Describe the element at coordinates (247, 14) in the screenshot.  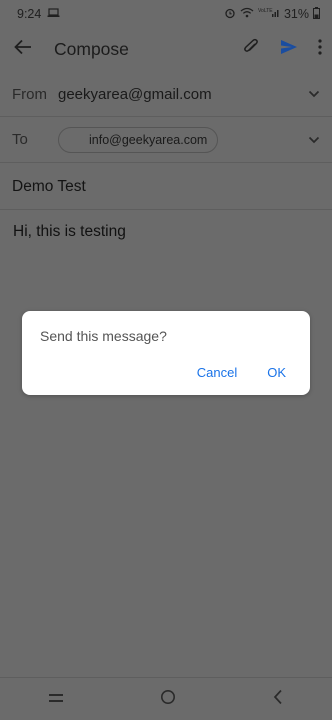
I see `wifi-icon` at that location.